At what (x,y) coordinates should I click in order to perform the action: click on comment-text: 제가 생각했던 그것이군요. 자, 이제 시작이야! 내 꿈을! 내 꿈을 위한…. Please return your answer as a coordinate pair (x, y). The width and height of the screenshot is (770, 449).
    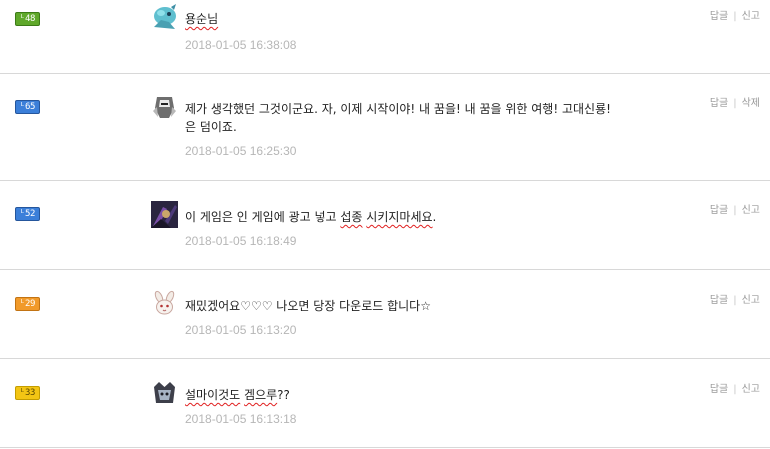
    Looking at the image, I should click on (398, 118).